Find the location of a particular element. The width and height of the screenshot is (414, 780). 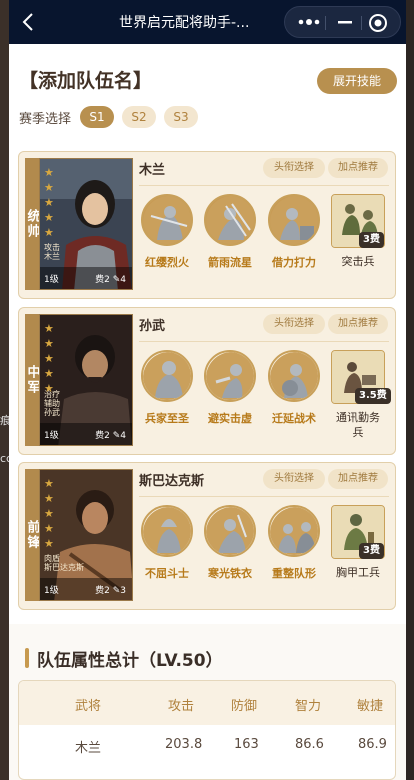

skill-name: 兵家至圣 is located at coordinates (167, 418).